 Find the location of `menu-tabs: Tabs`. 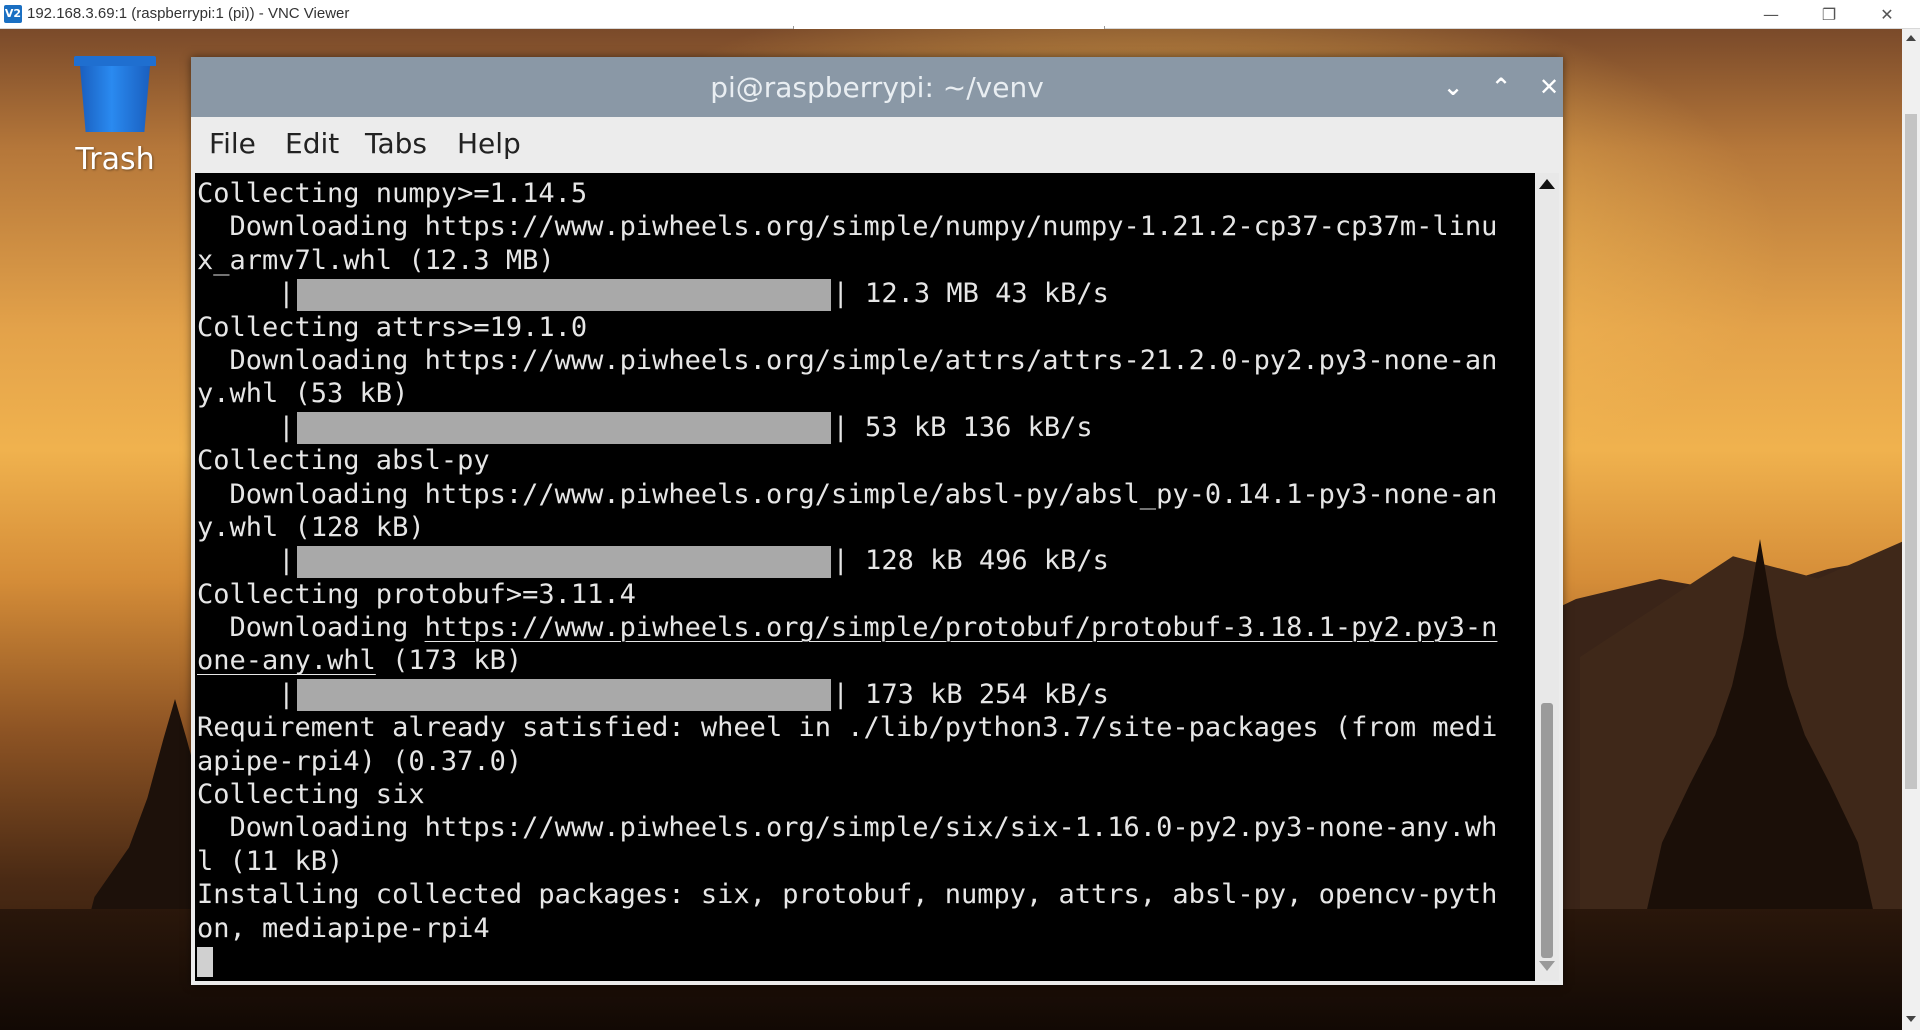

menu-tabs: Tabs is located at coordinates (396, 143).